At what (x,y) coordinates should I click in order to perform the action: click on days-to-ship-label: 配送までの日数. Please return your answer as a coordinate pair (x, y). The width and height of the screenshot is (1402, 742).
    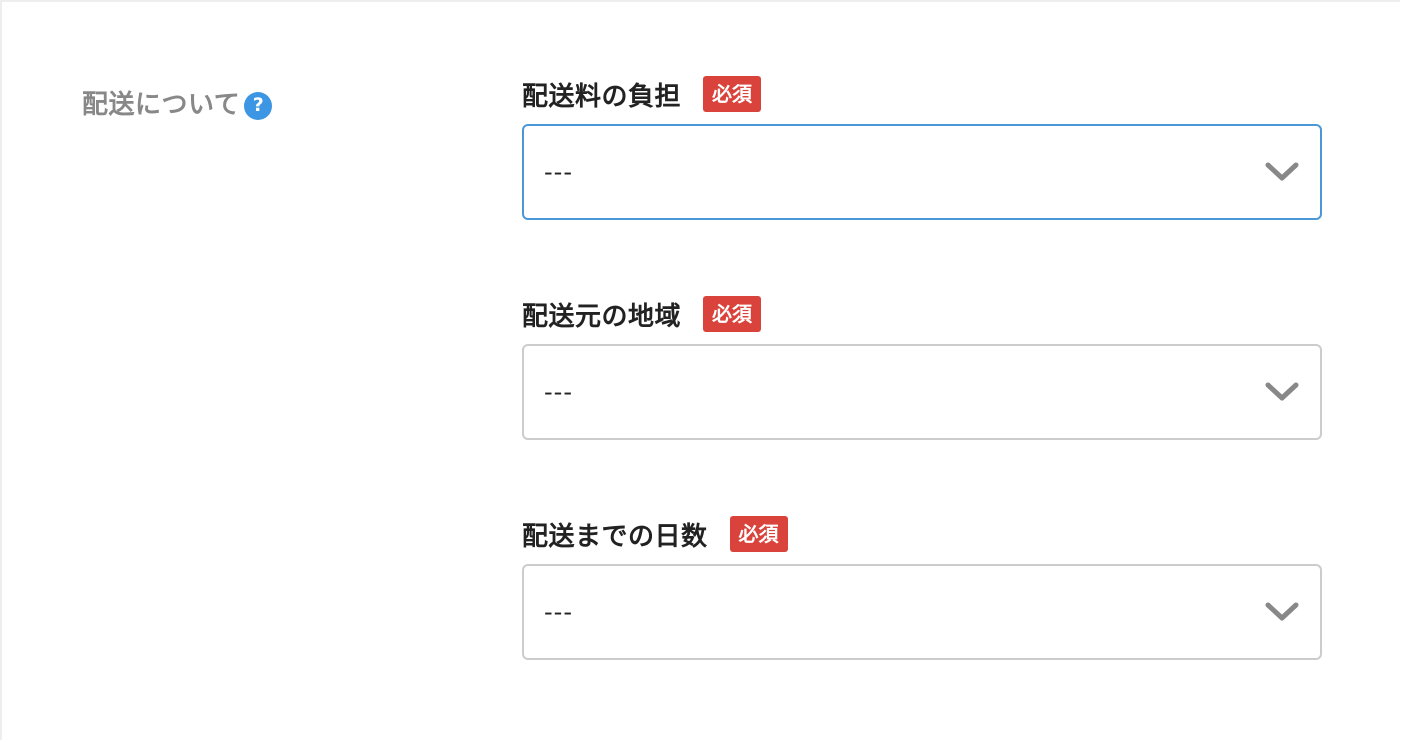
    Looking at the image, I should click on (615, 536).